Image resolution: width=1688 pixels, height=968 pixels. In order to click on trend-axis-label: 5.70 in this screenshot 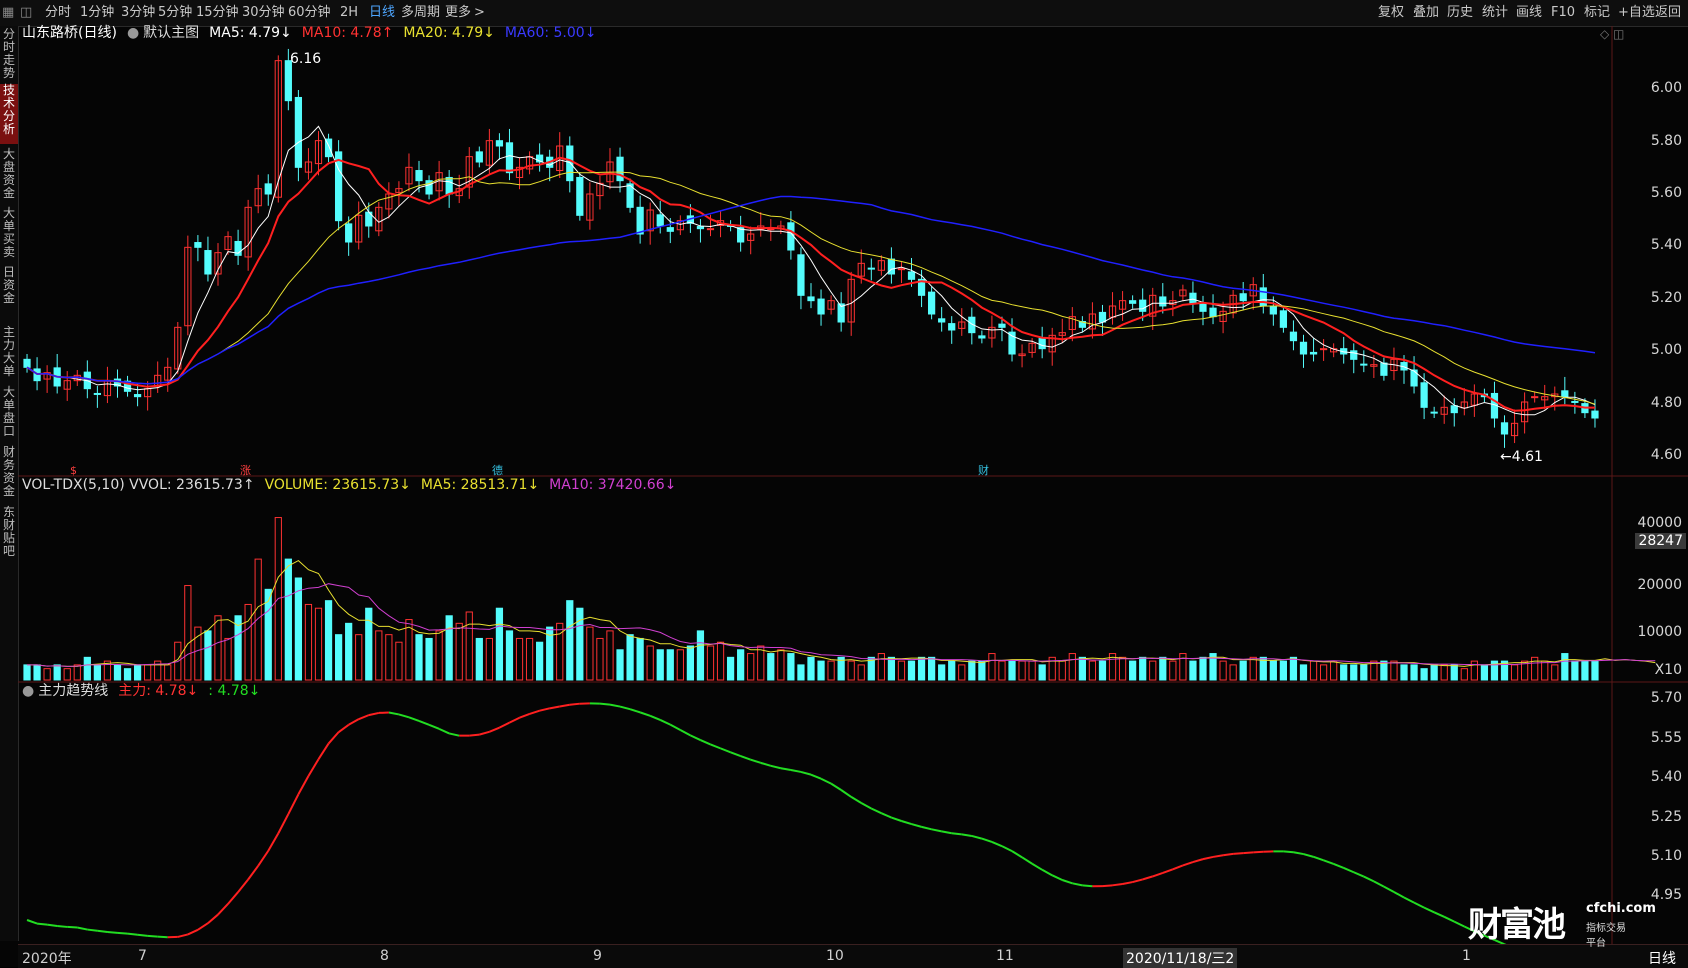, I will do `click(1666, 698)`.